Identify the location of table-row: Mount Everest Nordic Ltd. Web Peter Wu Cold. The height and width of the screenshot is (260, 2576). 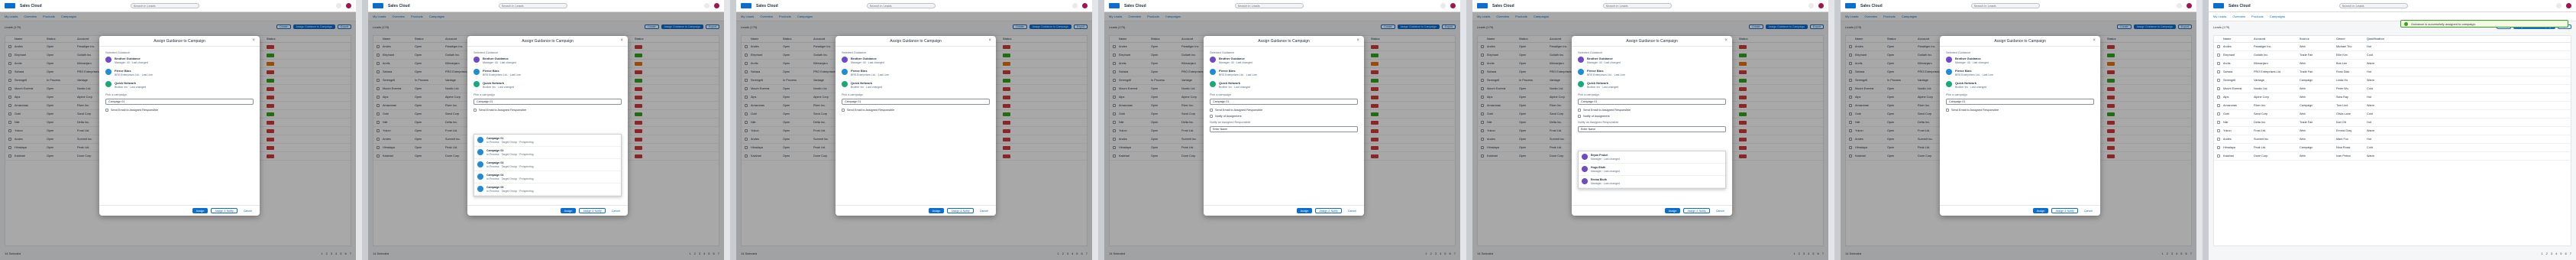
(2392, 89).